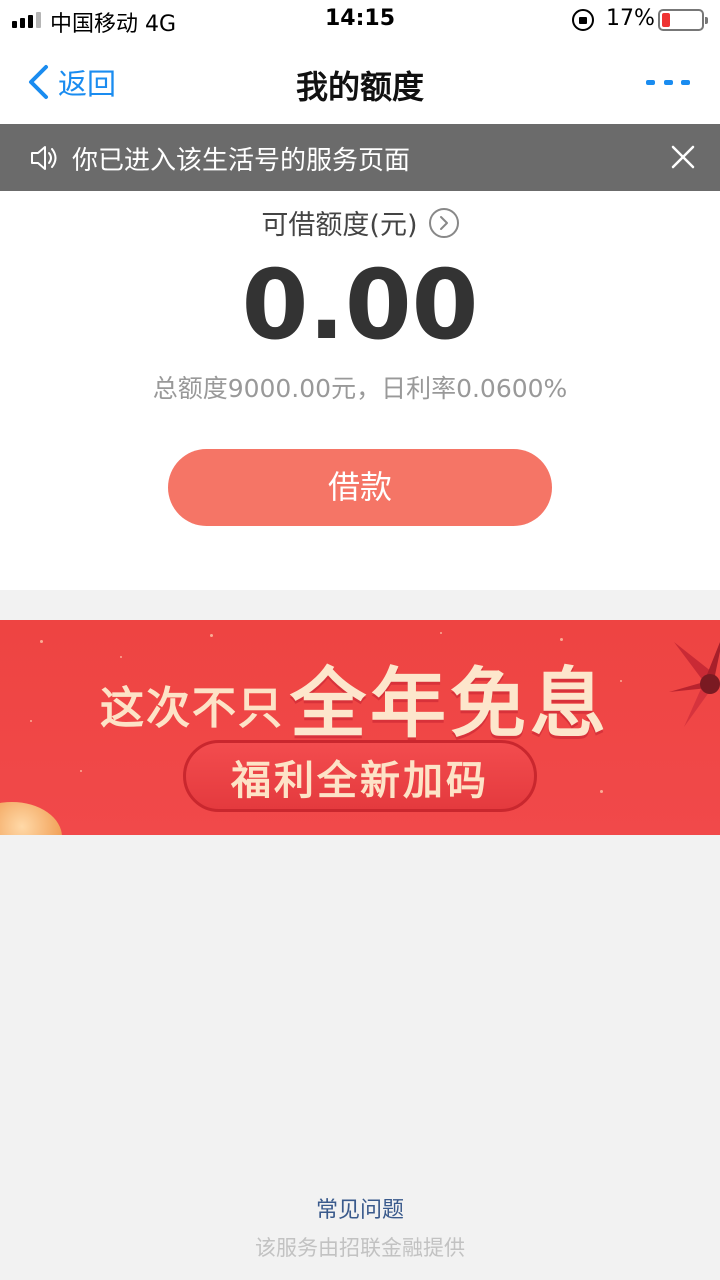  Describe the element at coordinates (360, 1208) in the screenshot. I see `faq-link: 常见问题` at that location.